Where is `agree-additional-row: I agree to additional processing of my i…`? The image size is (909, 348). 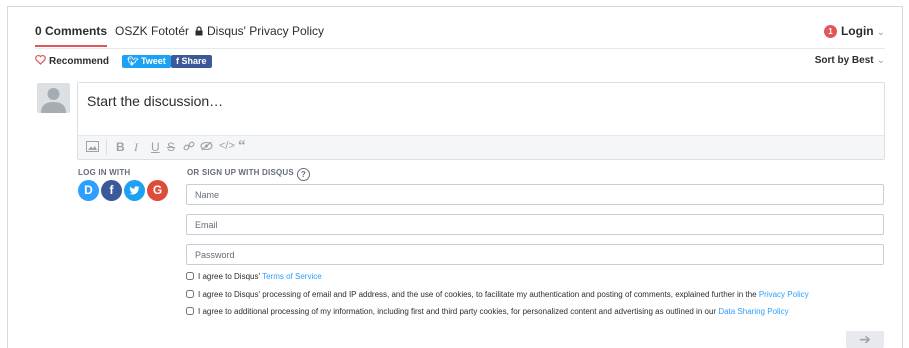 agree-additional-row: I agree to additional processing of my i… is located at coordinates (487, 311).